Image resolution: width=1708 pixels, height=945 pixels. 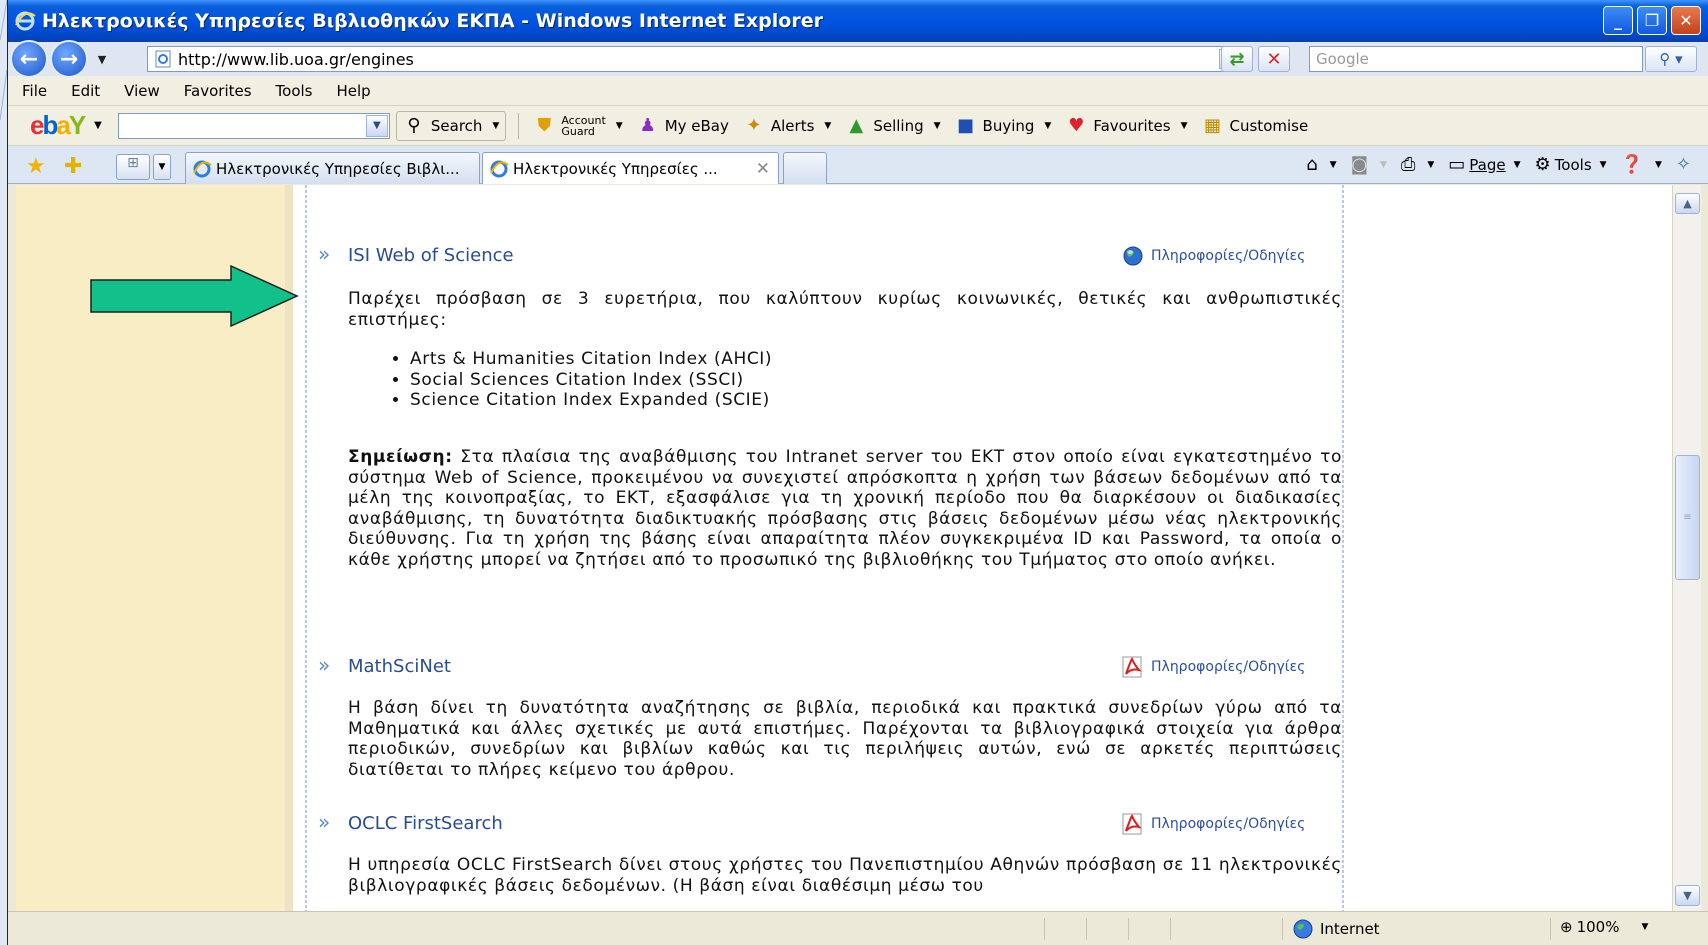 What do you see at coordinates (425, 823) in the screenshot?
I see `oclc-firstsearch-link: OCLC FirstSearch` at bounding box center [425, 823].